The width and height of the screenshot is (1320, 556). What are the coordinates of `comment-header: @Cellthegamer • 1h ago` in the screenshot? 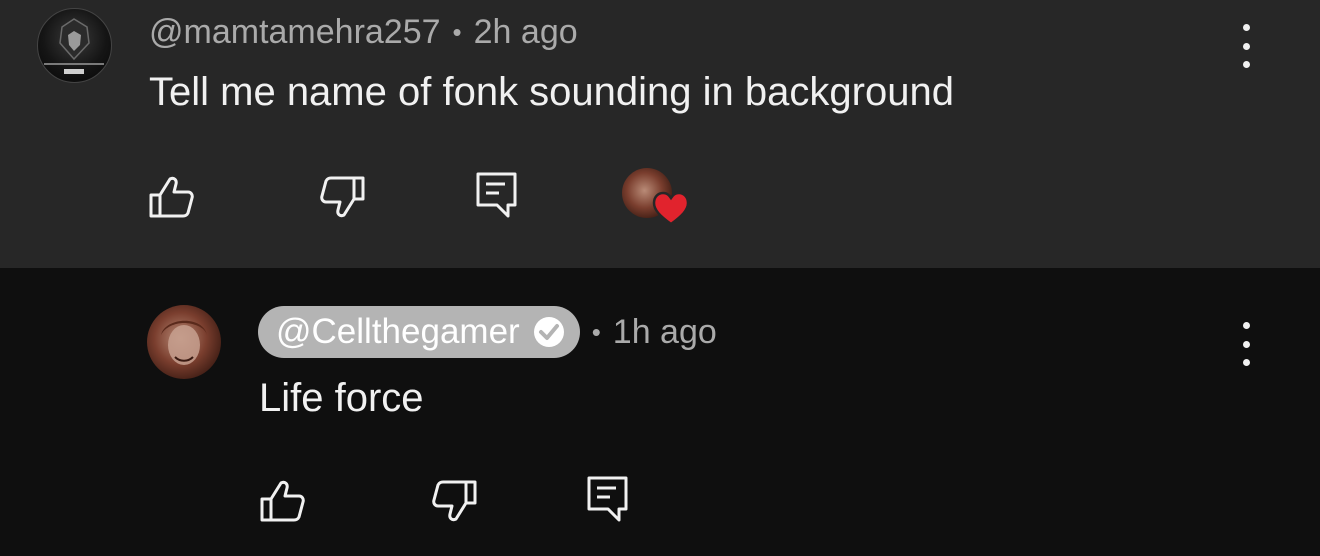 It's located at (487, 332).